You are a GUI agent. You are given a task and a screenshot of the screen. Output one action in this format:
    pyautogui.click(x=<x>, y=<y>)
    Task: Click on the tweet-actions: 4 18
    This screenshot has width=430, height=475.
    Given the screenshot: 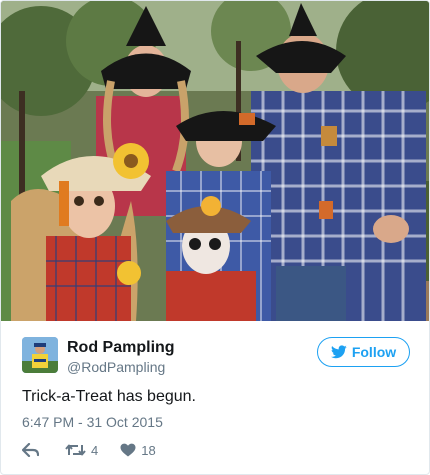 What is the action you would take?
    pyautogui.click(x=89, y=450)
    